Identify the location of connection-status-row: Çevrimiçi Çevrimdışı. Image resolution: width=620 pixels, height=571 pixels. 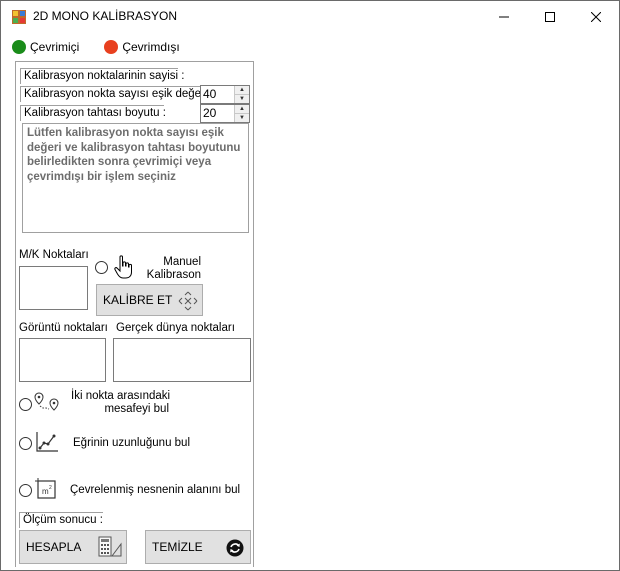
(108, 47).